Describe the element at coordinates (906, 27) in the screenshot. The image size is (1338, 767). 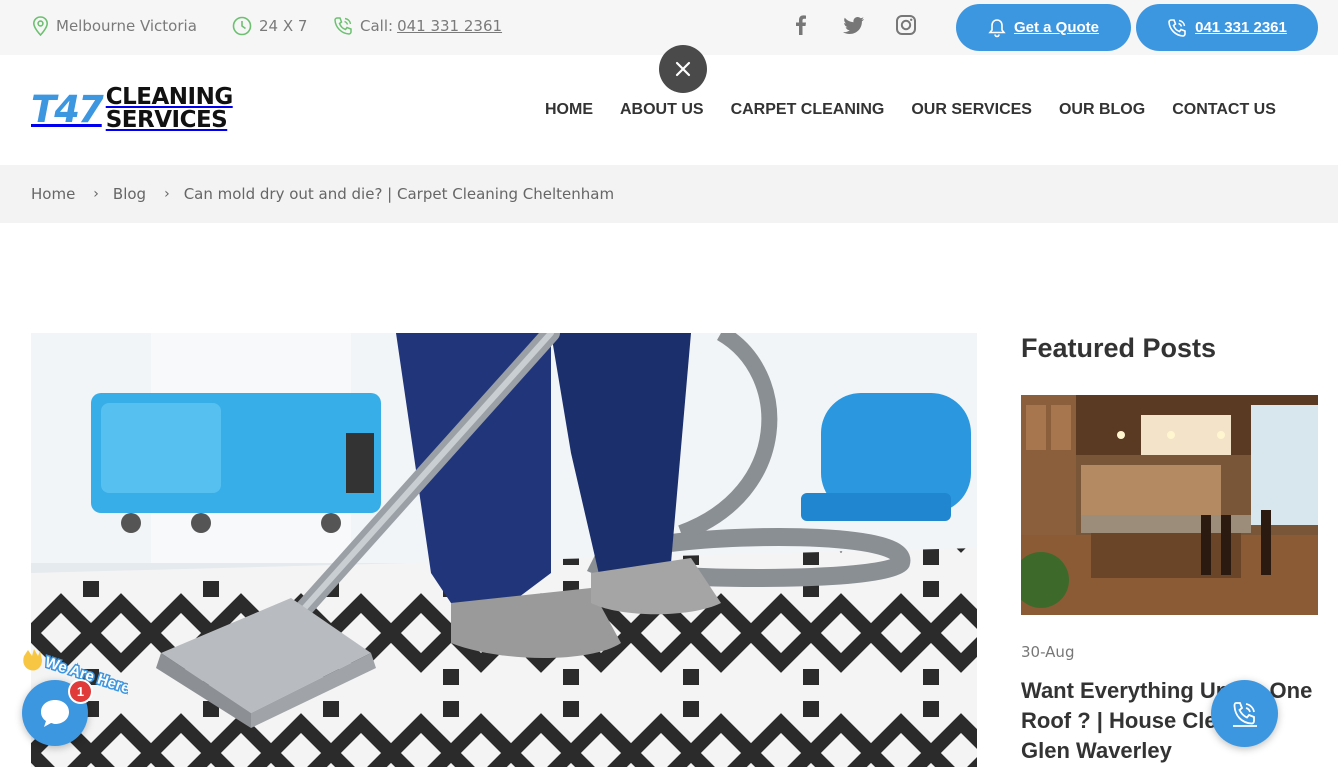
I see `instagram-icon` at that location.